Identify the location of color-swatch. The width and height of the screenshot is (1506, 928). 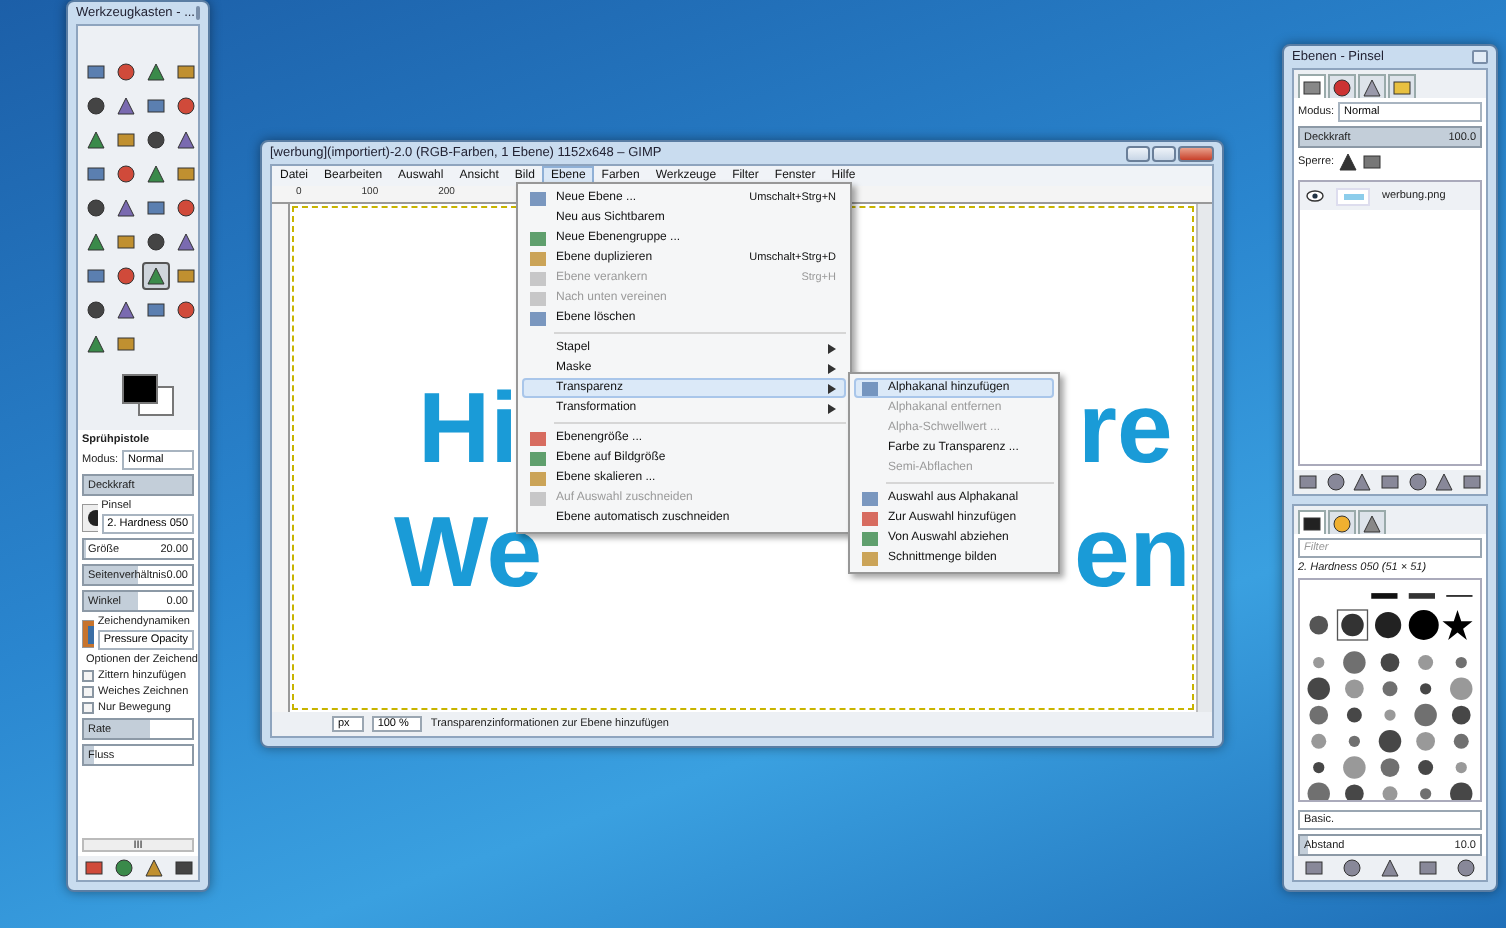
(138, 398).